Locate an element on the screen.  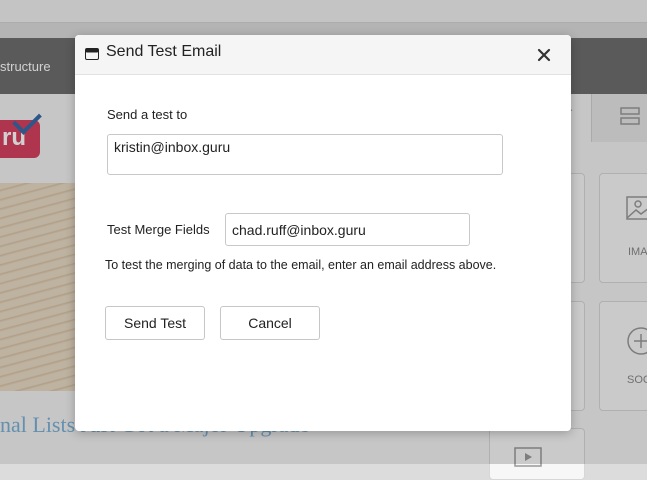
send-test-button: Send Test is located at coordinates (155, 323).